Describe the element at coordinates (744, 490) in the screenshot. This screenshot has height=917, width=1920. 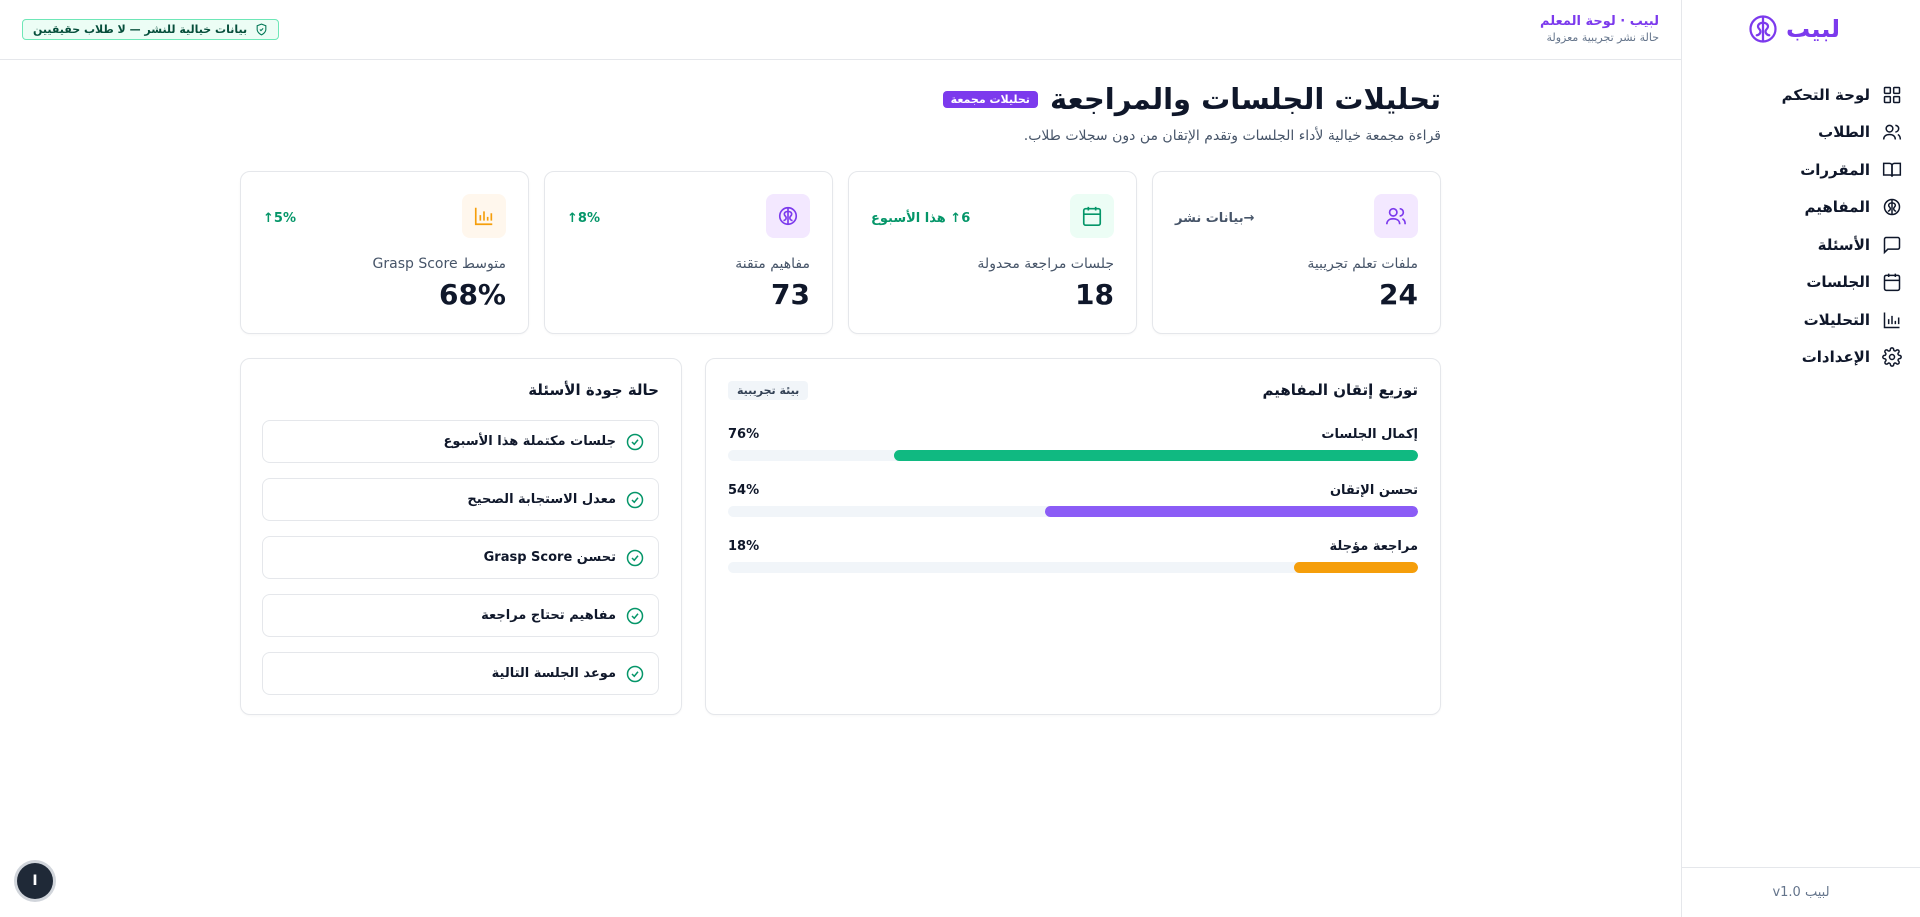
I see `progress-value: 54%` at that location.